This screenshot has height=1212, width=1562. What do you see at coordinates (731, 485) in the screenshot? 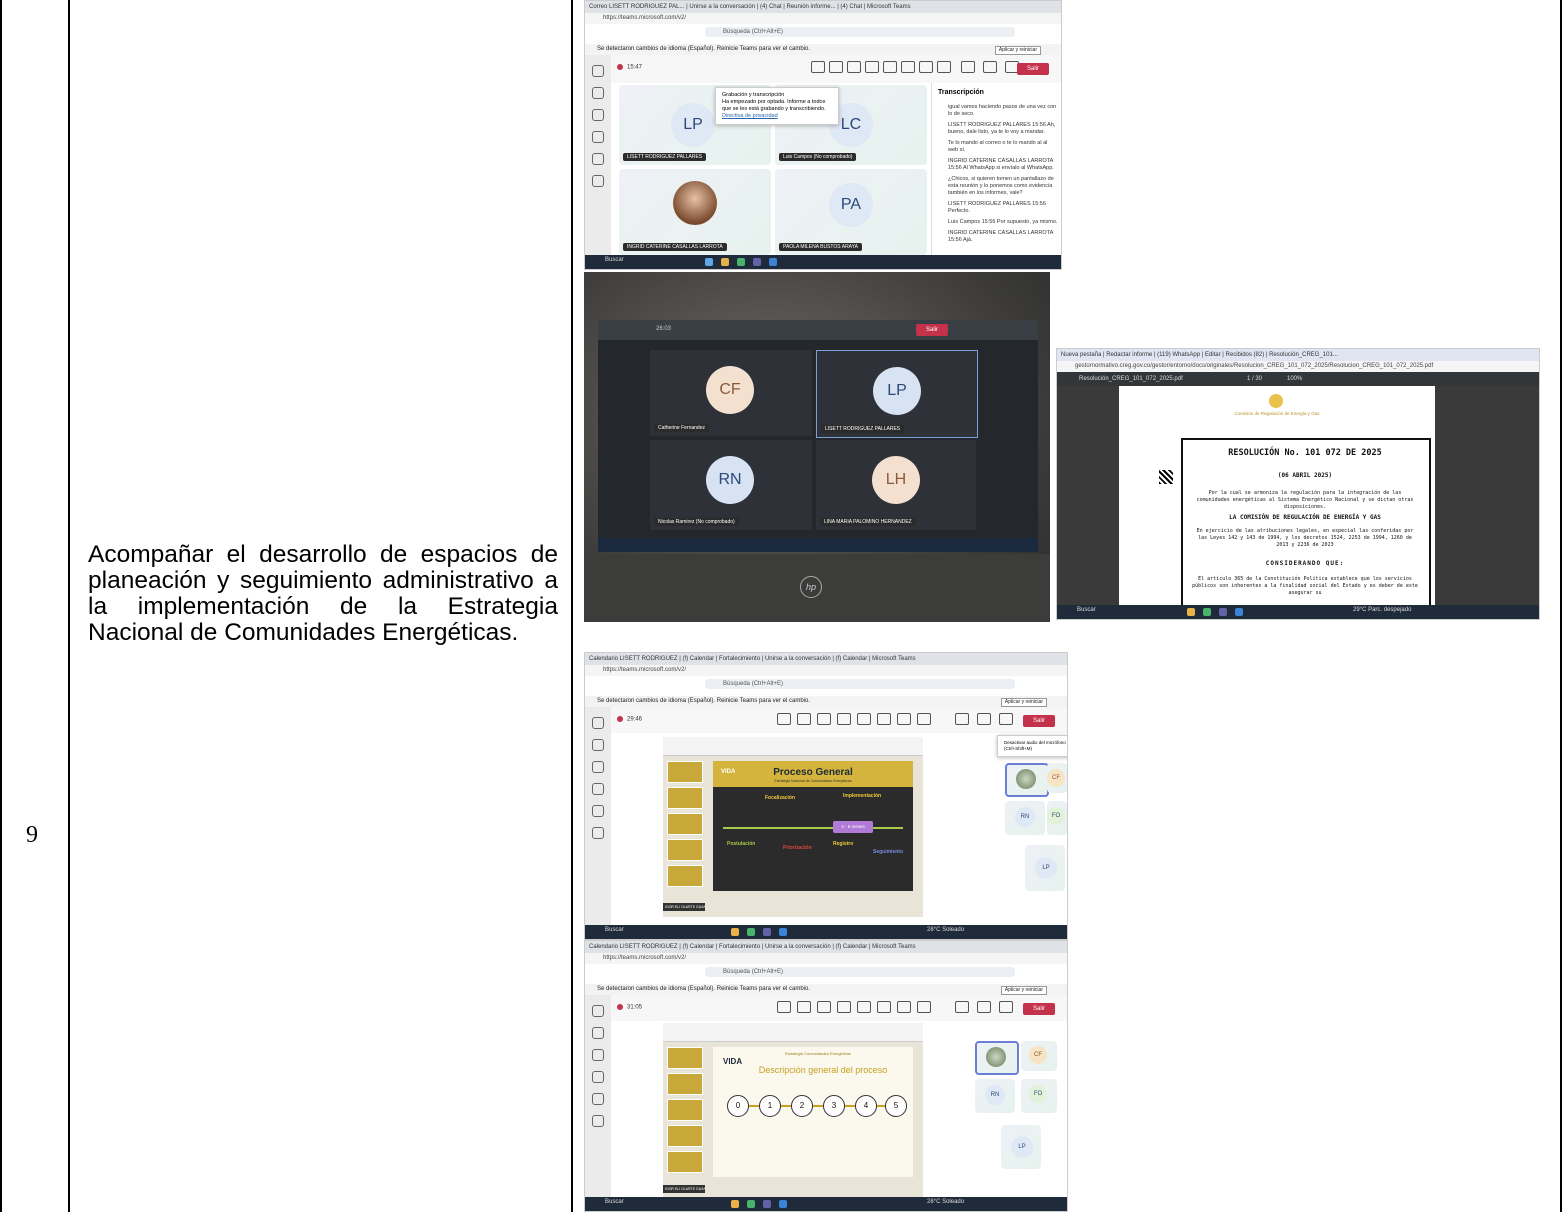
I see `participant-tile: RN Nicolas Ramirez (No comprobado)` at bounding box center [731, 485].